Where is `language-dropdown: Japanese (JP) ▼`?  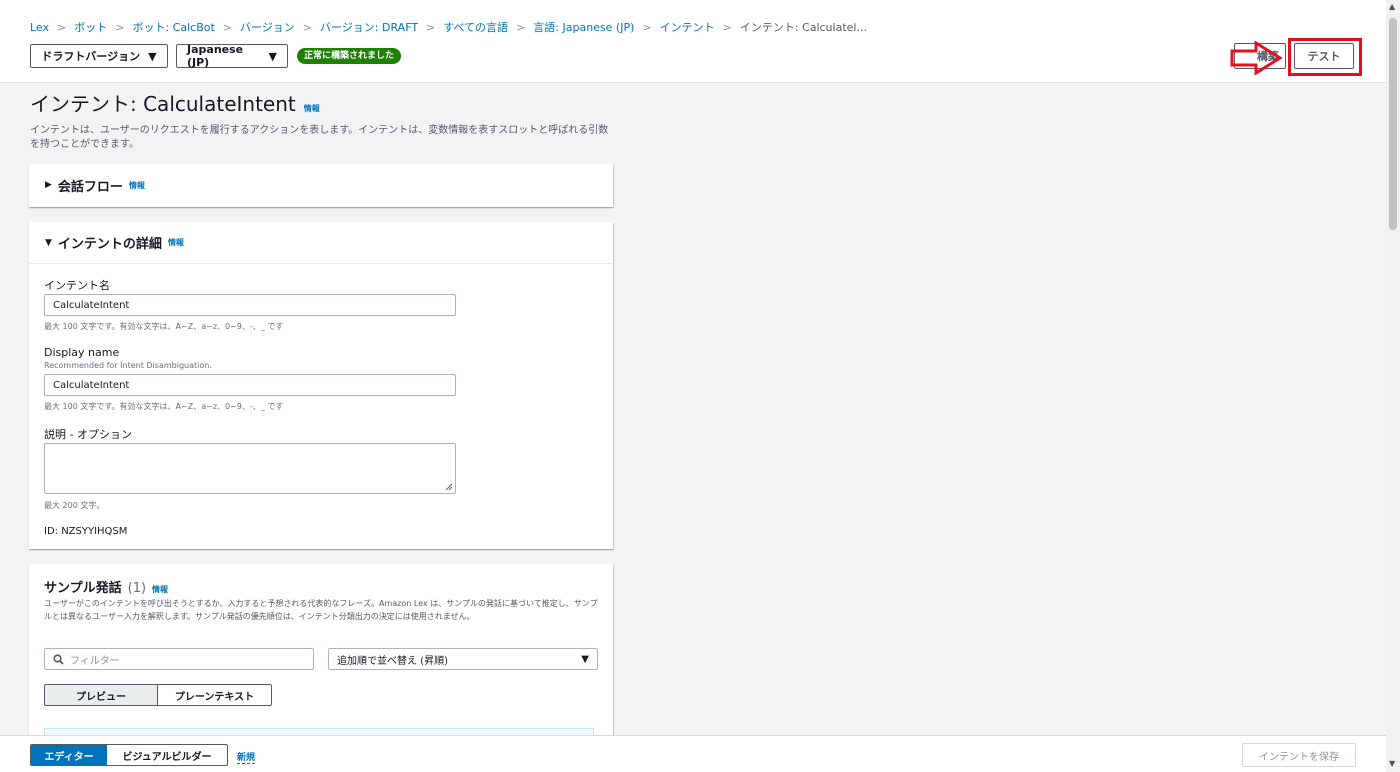 language-dropdown: Japanese (JP) ▼ is located at coordinates (232, 56).